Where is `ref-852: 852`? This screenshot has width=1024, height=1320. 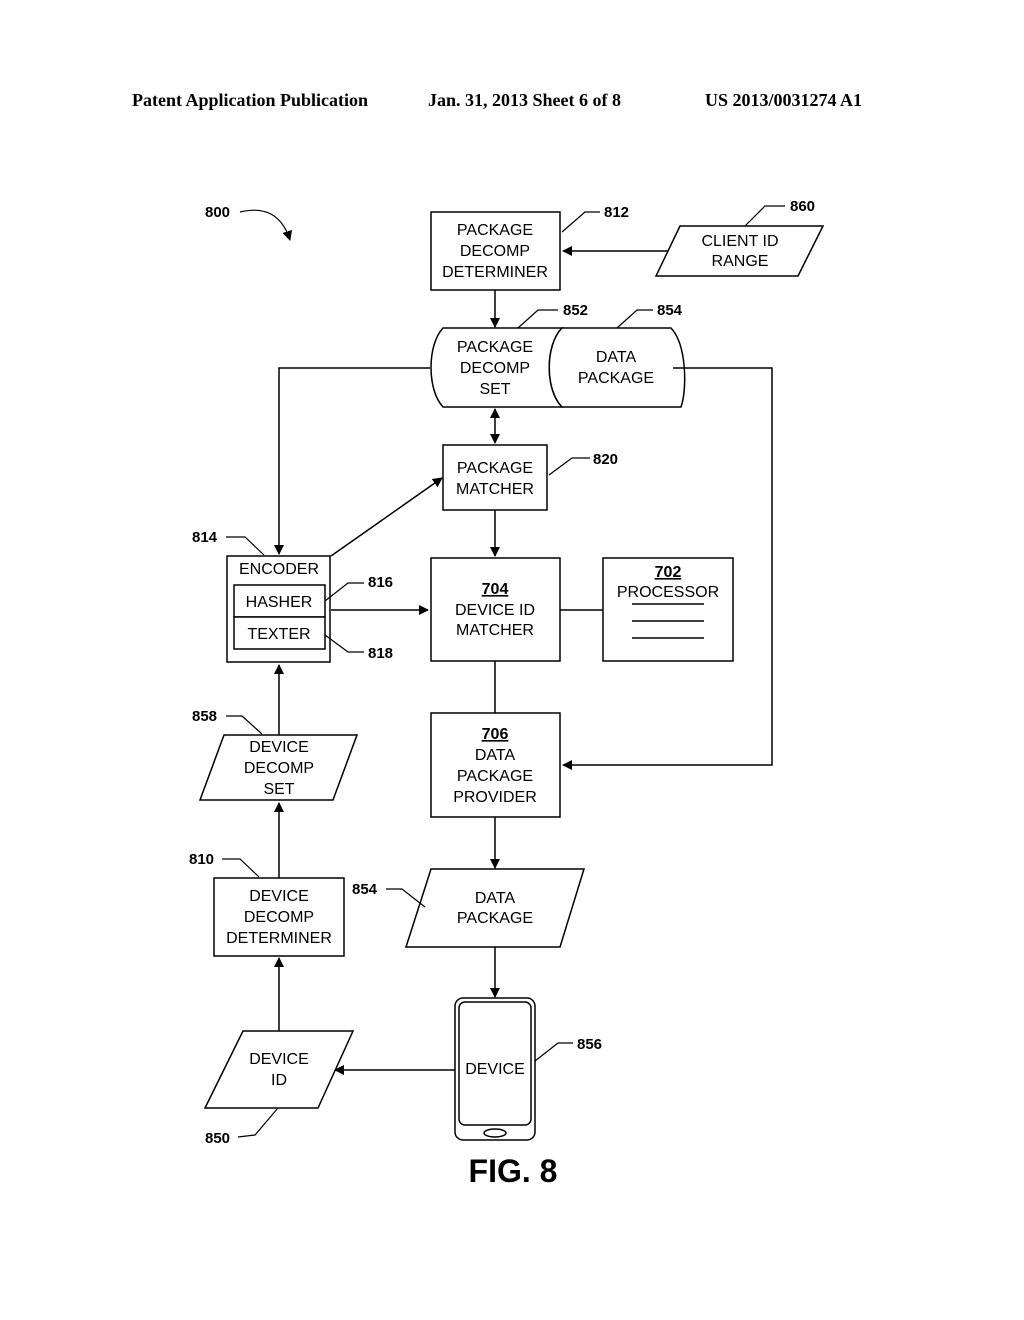
ref-852: 852 is located at coordinates (575, 310).